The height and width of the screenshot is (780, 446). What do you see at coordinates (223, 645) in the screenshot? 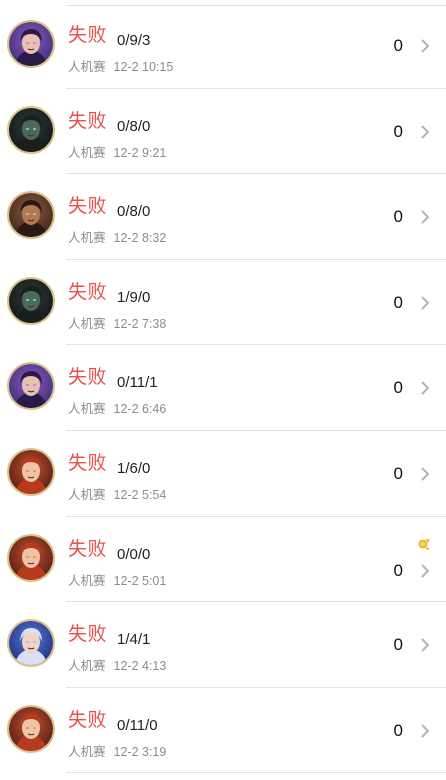
I see `match-row: 失败 1/4/1 人机赛 12-2 4:13 0` at bounding box center [223, 645].